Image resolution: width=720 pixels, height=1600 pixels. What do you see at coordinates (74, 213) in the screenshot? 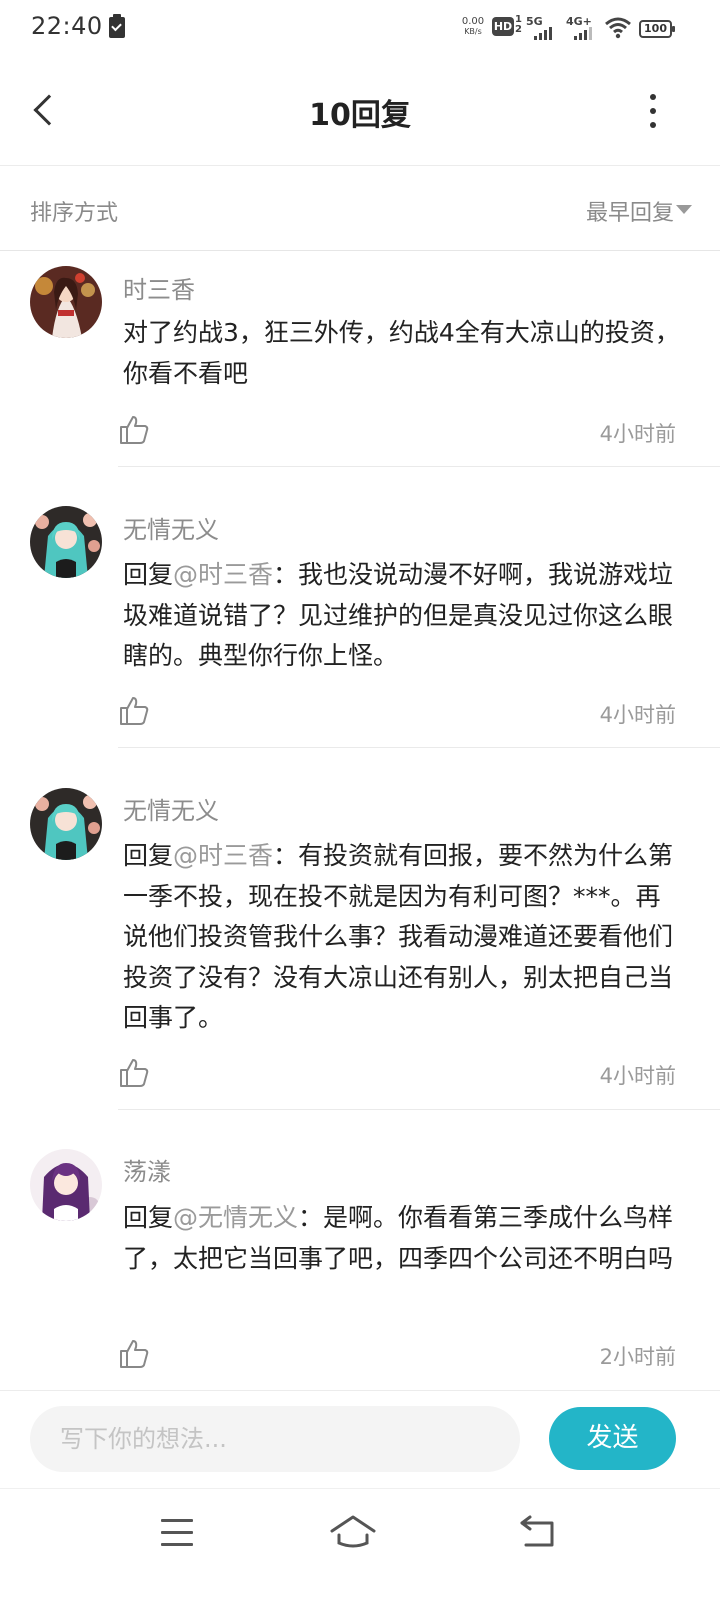
I see `sort-label: 排序方式` at bounding box center [74, 213].